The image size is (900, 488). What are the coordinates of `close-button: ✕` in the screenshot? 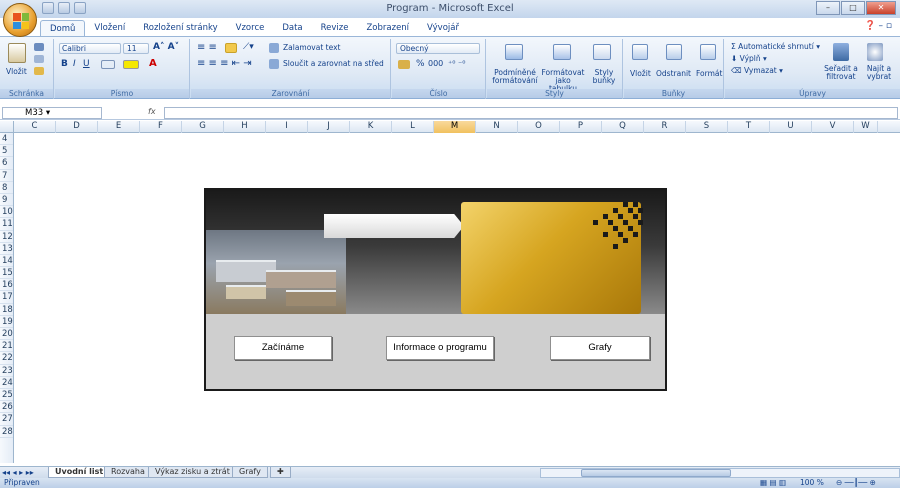 It's located at (881, 8).